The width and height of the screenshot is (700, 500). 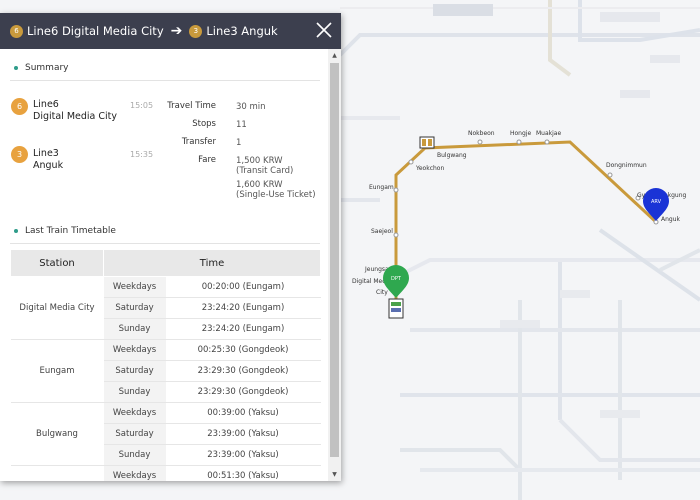 I want to click on station-label: Muakjae, so click(x=548, y=133).